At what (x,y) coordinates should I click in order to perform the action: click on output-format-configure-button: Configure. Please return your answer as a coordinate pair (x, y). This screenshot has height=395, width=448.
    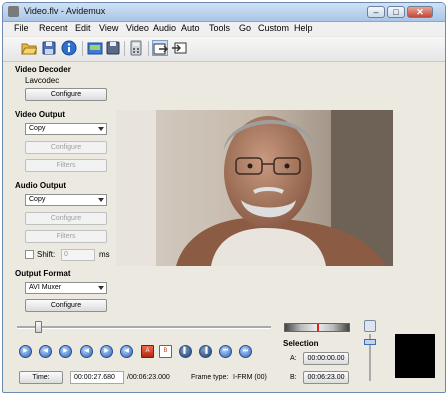
    Looking at the image, I should click on (66, 305).